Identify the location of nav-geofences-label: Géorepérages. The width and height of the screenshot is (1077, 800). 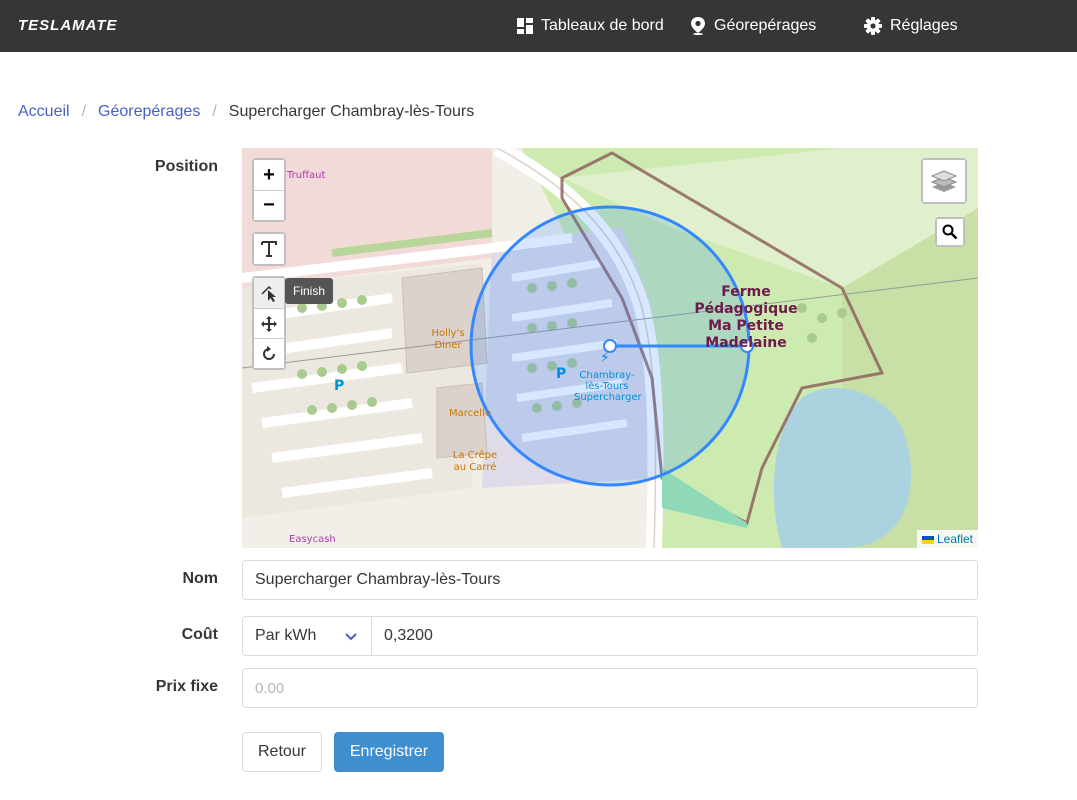
(765, 25).